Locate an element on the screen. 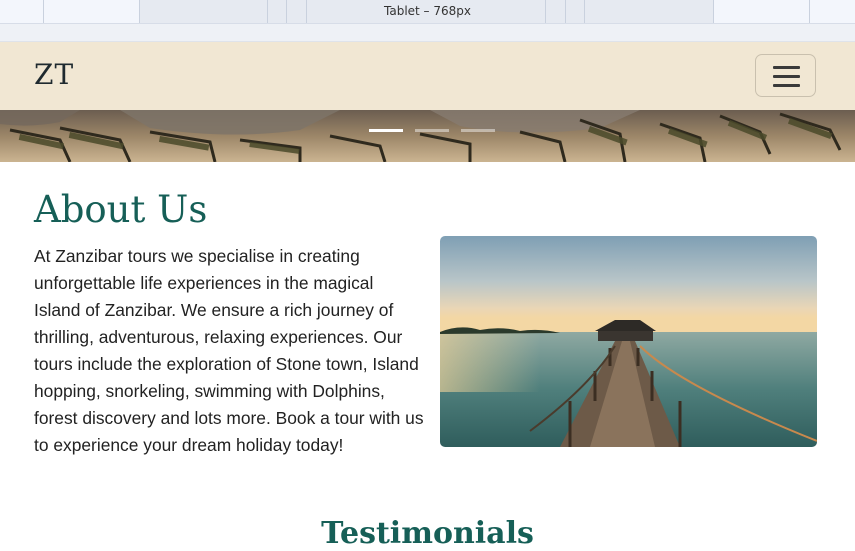  device-label: Tablet – 768px is located at coordinates (427, 11).